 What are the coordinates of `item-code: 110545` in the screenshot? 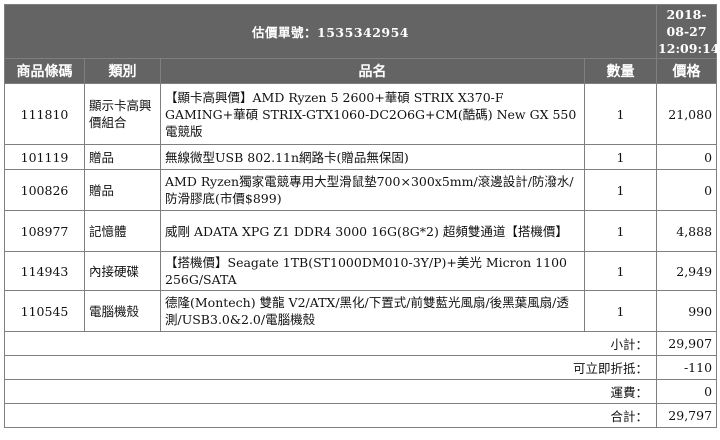 It's located at (44, 311).